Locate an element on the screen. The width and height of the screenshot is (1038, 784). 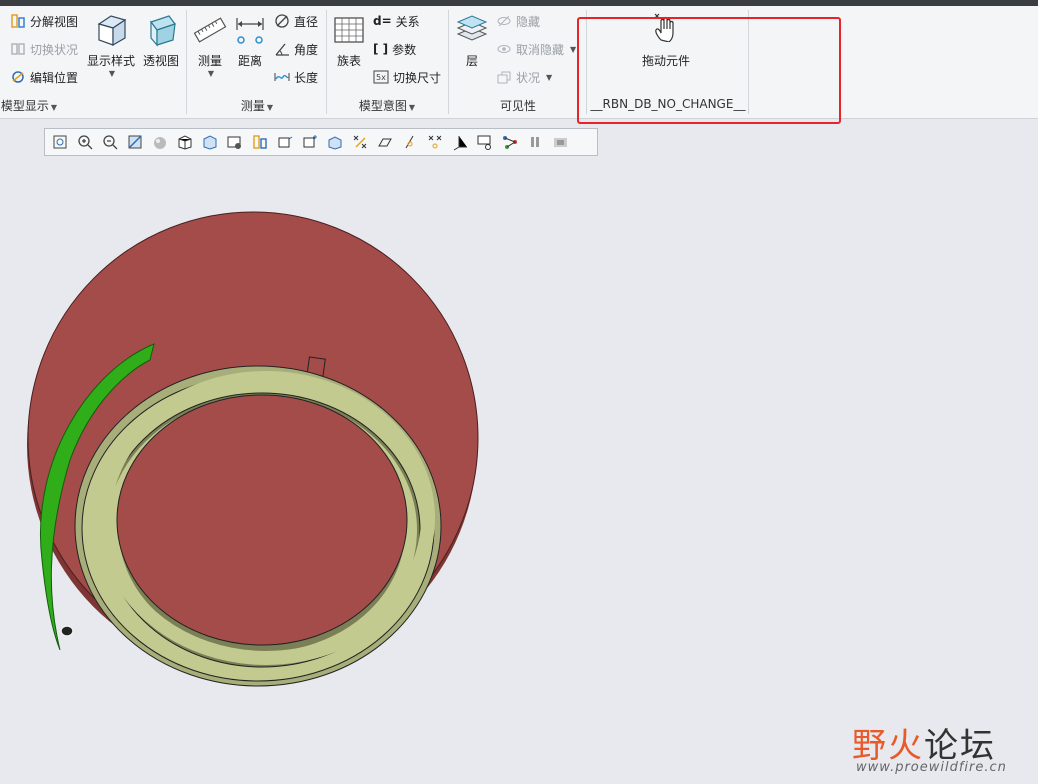
toggle-status-icon is located at coordinates (18, 49).